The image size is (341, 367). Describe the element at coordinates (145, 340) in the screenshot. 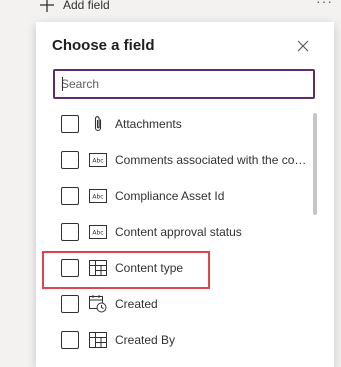

I see `field-label: Created By` at that location.